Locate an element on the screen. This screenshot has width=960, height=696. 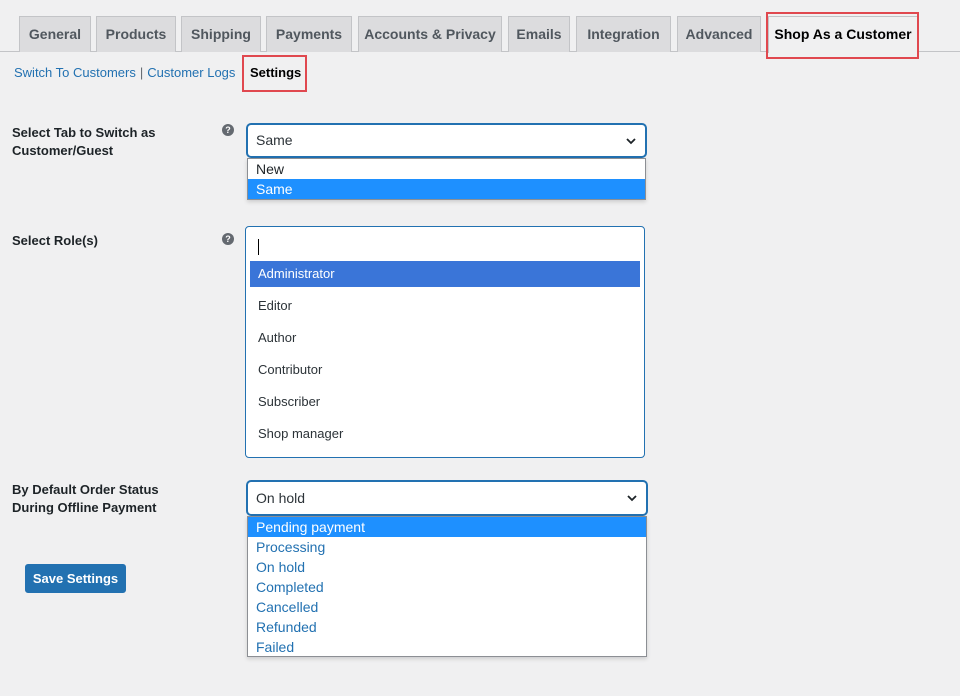
switch-tab-label-line1: Select Tab to Switch as is located at coordinates (84, 132).